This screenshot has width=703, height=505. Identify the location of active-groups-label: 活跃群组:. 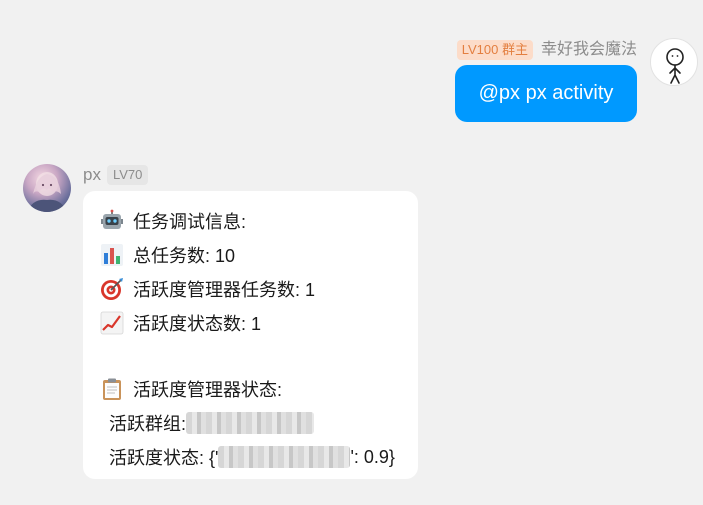
(148, 424).